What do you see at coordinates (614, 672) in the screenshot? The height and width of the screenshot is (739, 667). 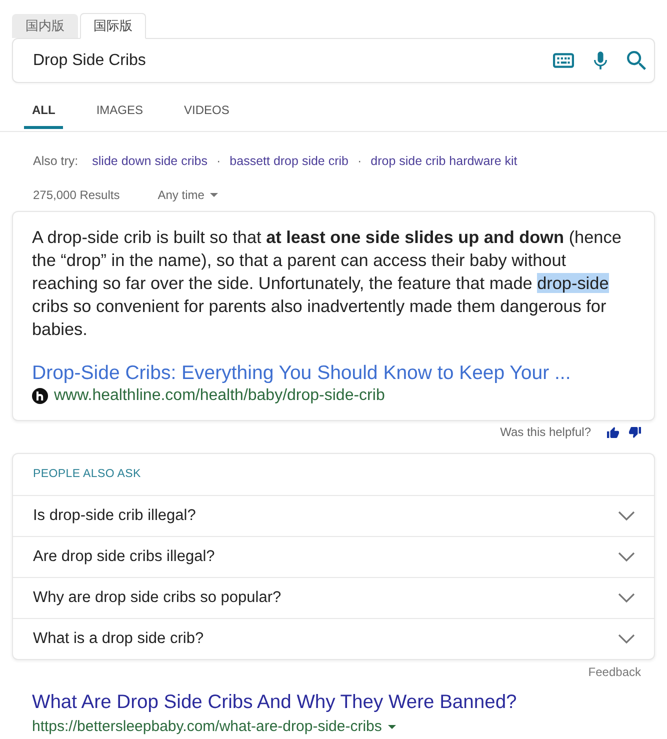 I see `feedback-link: Feedback` at bounding box center [614, 672].